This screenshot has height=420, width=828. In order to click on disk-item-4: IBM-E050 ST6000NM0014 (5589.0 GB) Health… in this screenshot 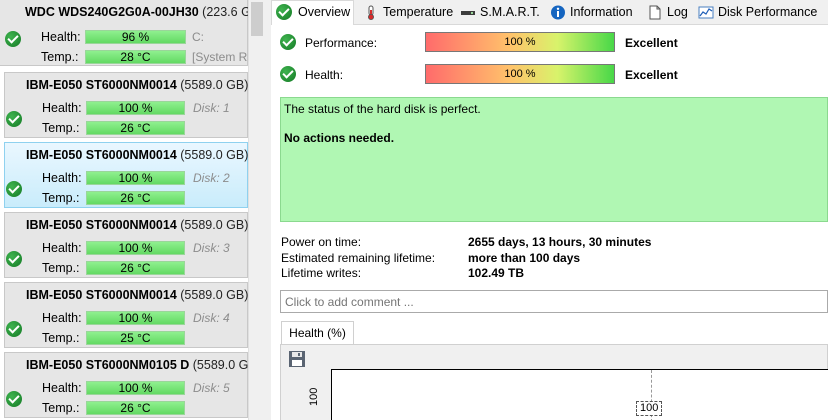, I will do `click(126, 315)`.